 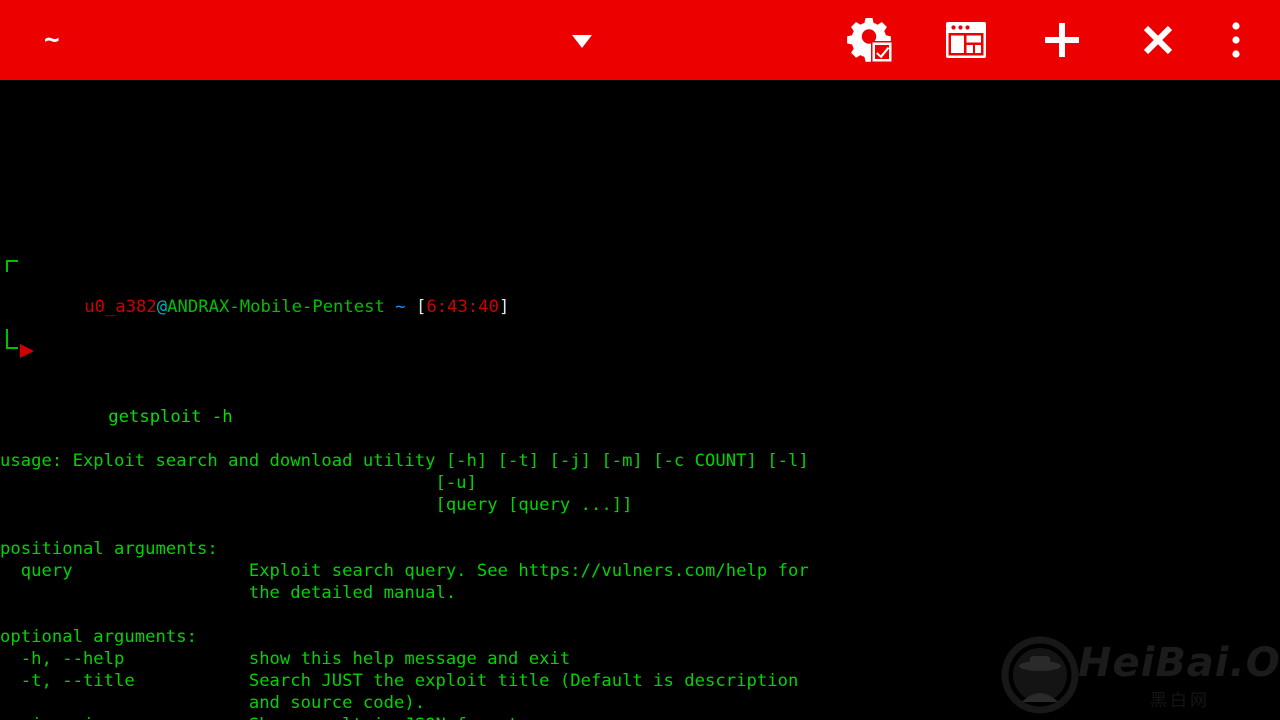 What do you see at coordinates (52, 40) in the screenshot?
I see `session-tab: ~` at bounding box center [52, 40].